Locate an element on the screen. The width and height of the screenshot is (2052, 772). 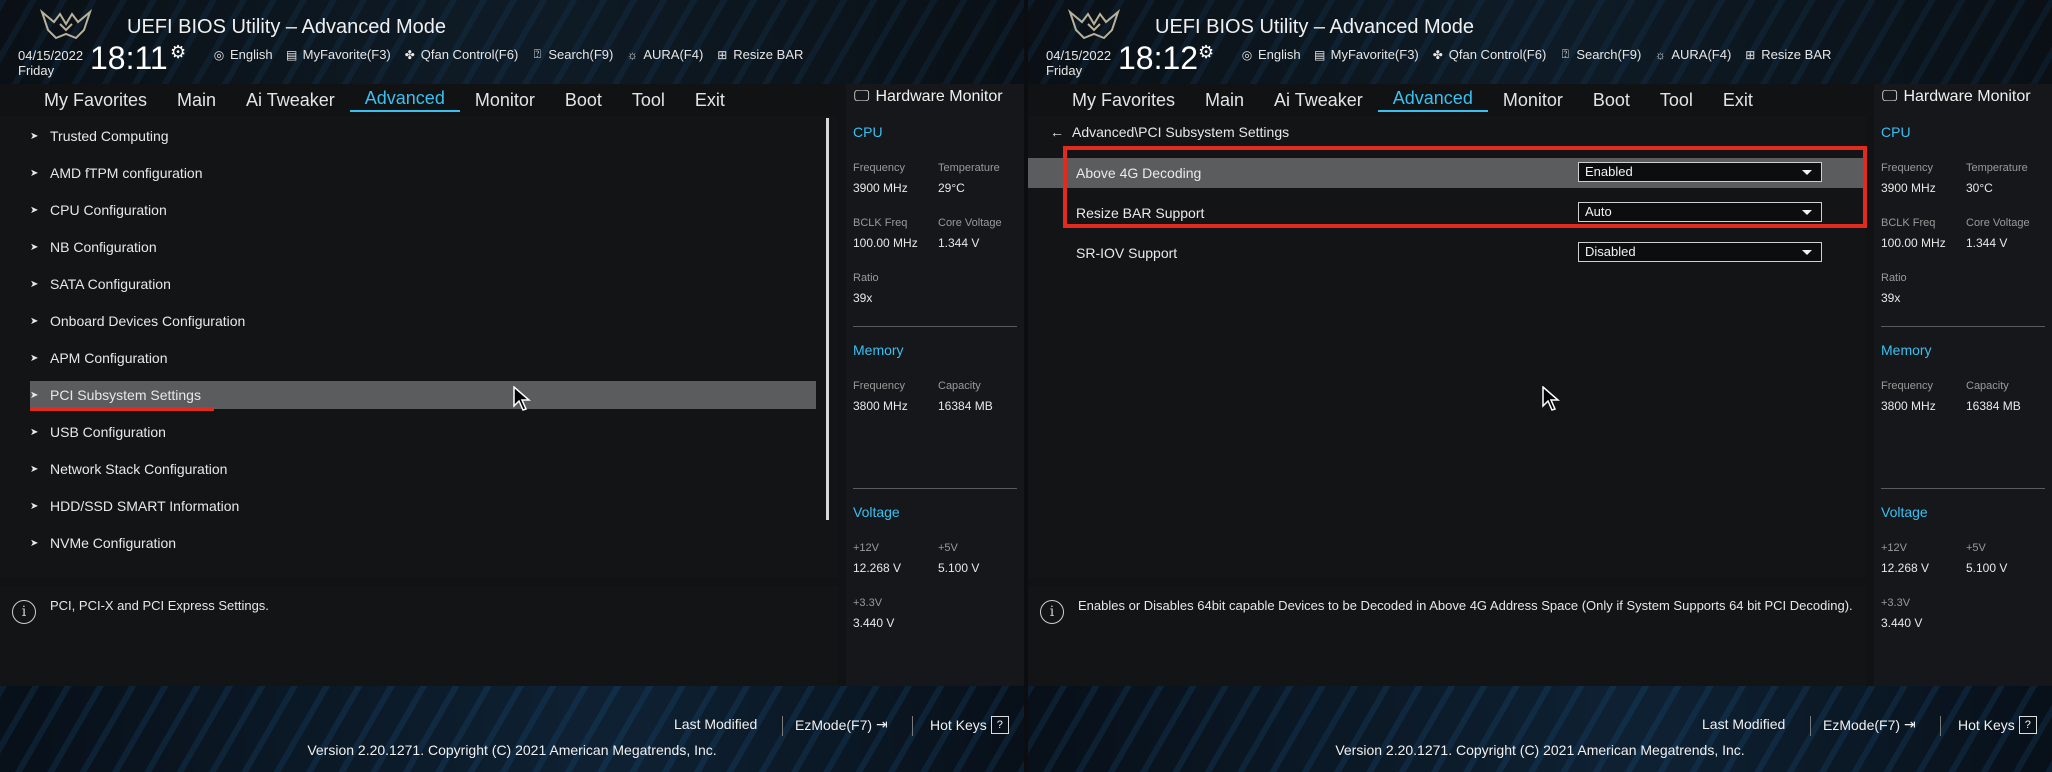
menu-item-network-stack: ➤ Network Stack Configuration is located at coordinates (423, 469).